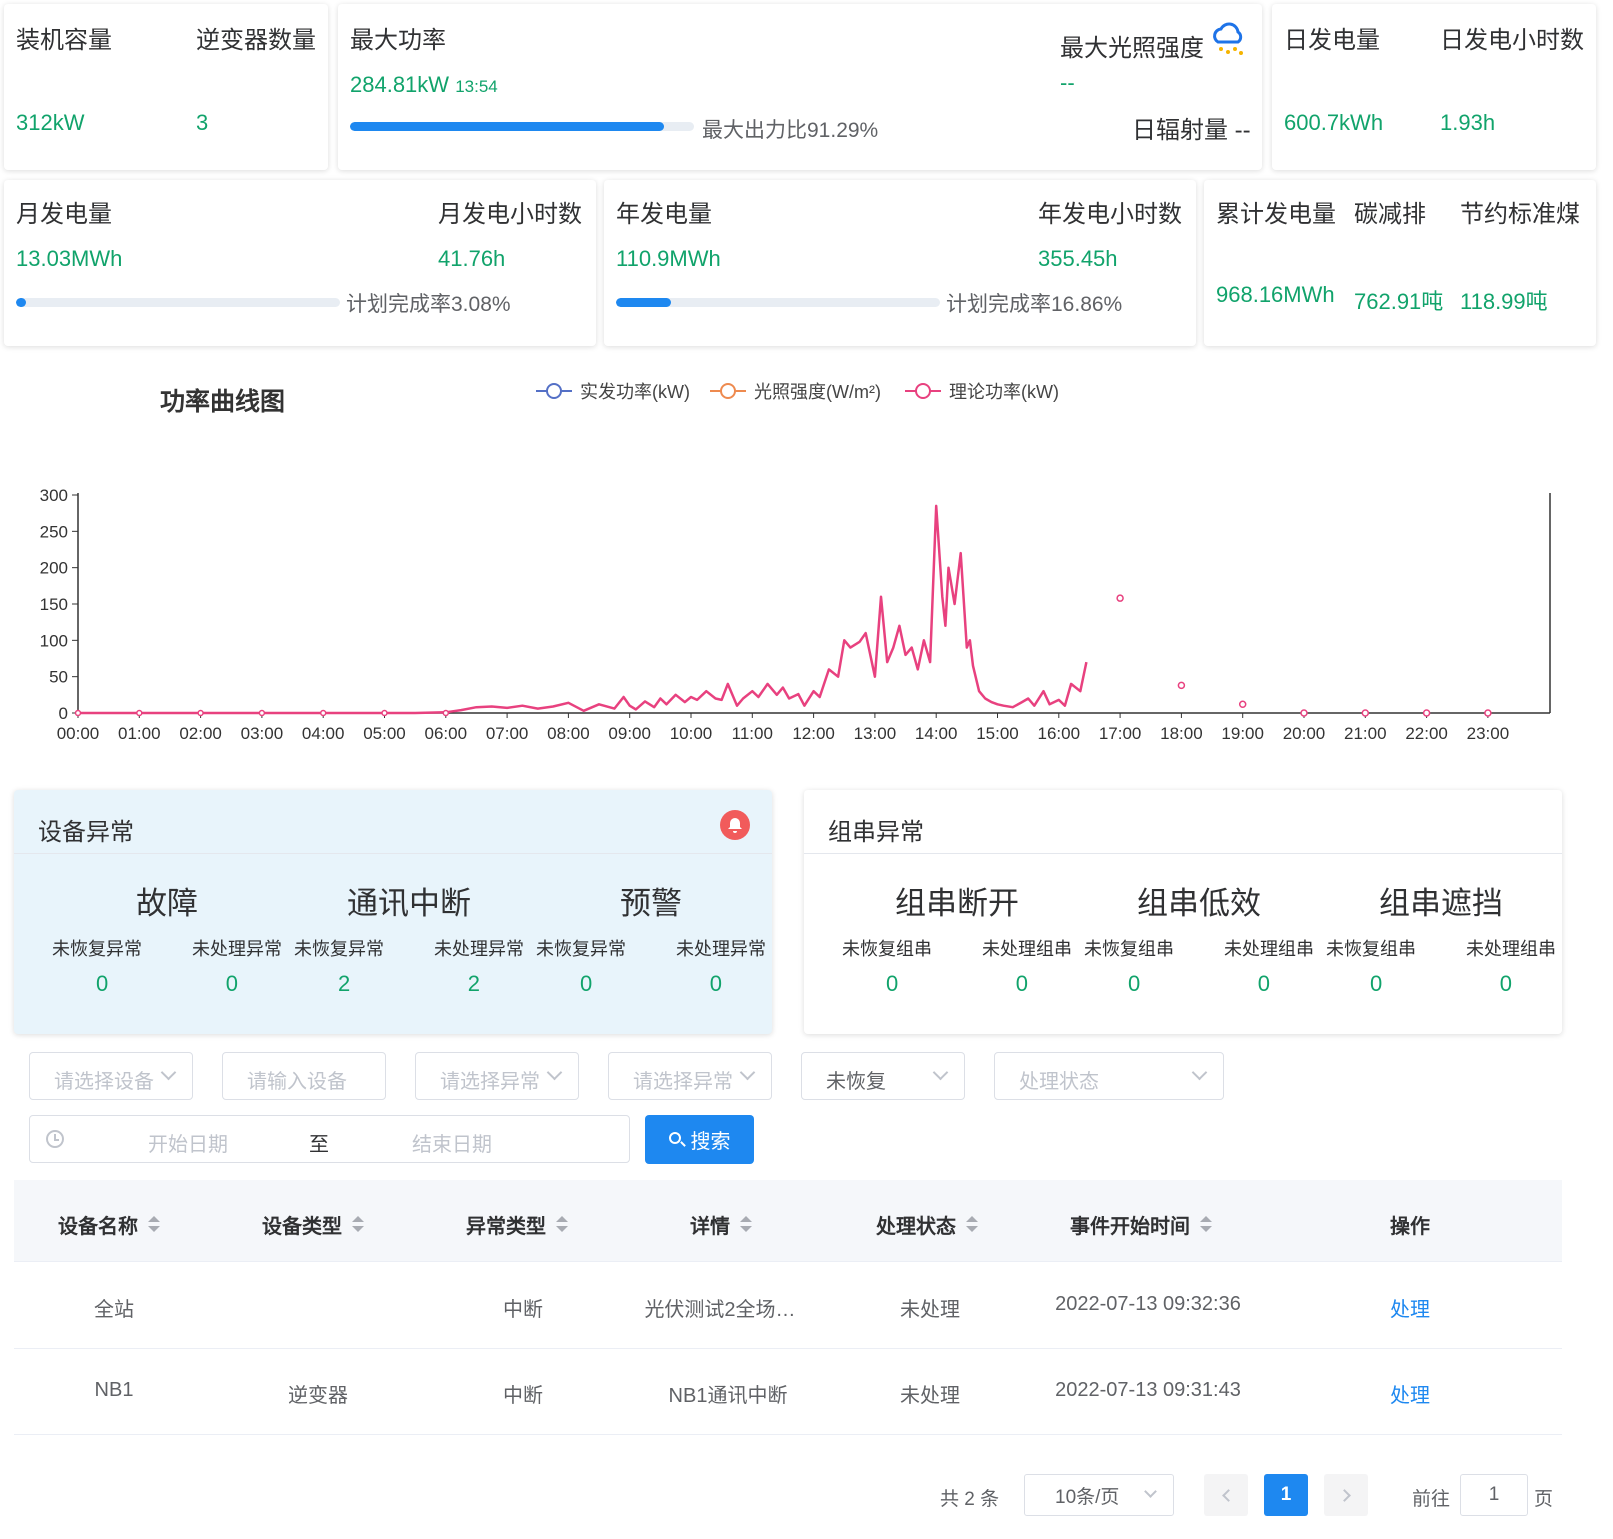  What do you see at coordinates (313, 1224) in the screenshot?
I see `th-device-type: 设备类型` at bounding box center [313, 1224].